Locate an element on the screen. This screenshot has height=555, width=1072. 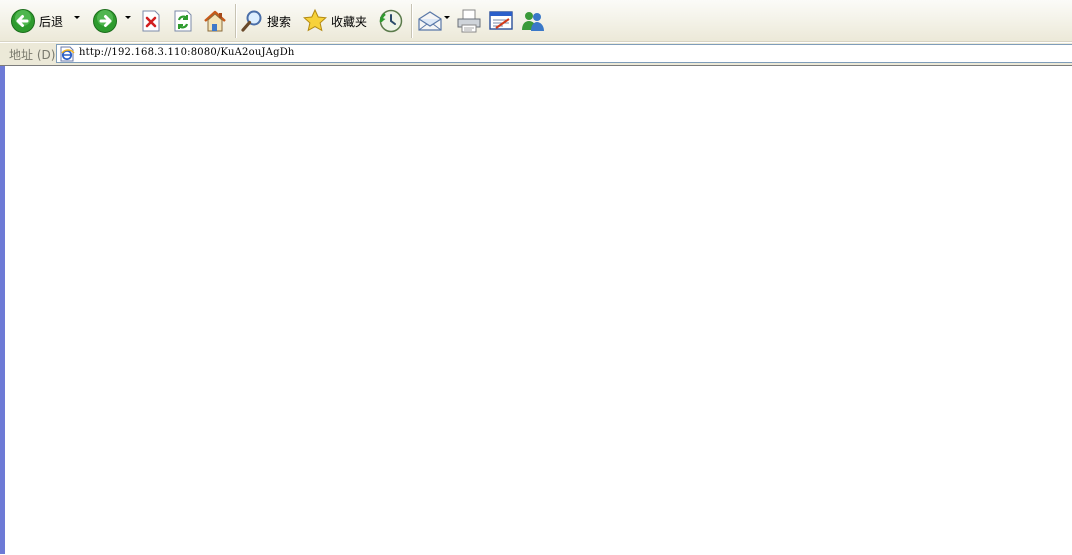
magnifier-icon is located at coordinates (251, 21).